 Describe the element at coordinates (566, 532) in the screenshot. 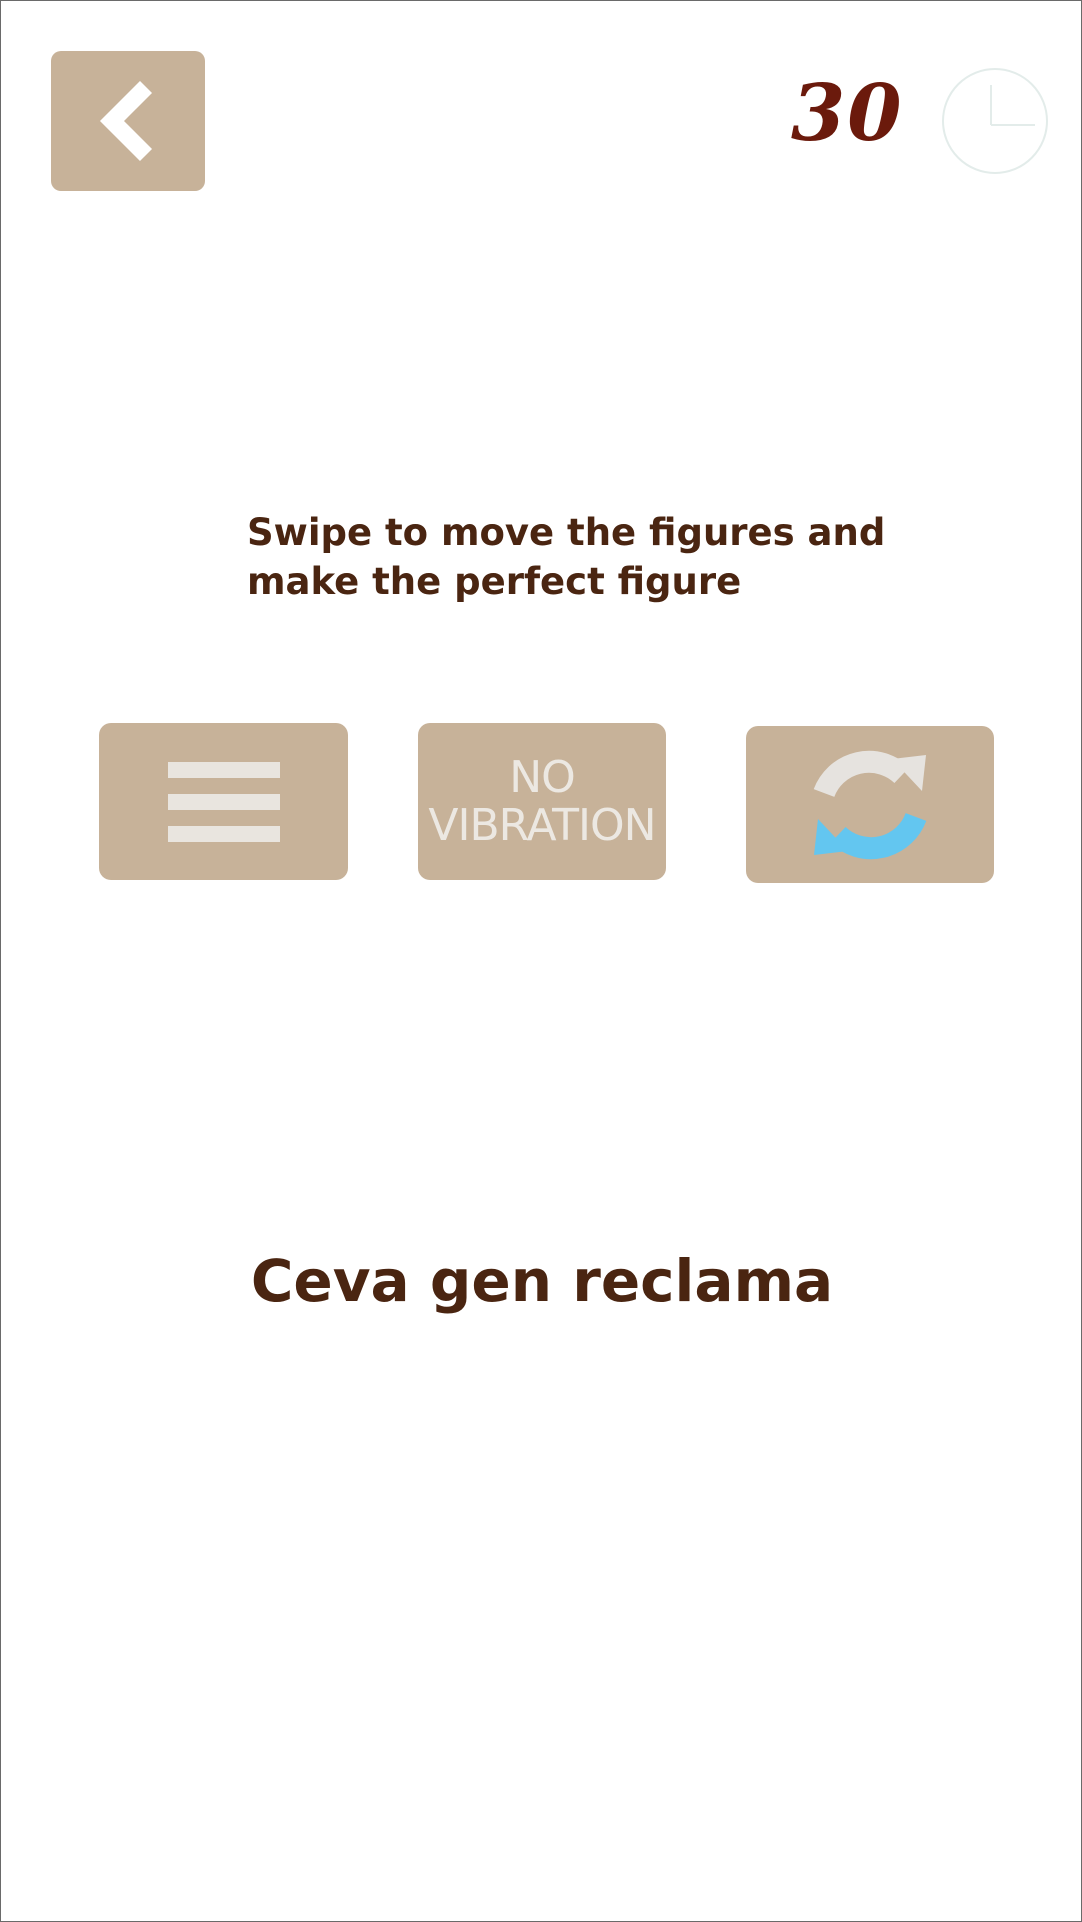

I see `instructions-line-1: Swipe to move the figures and` at that location.